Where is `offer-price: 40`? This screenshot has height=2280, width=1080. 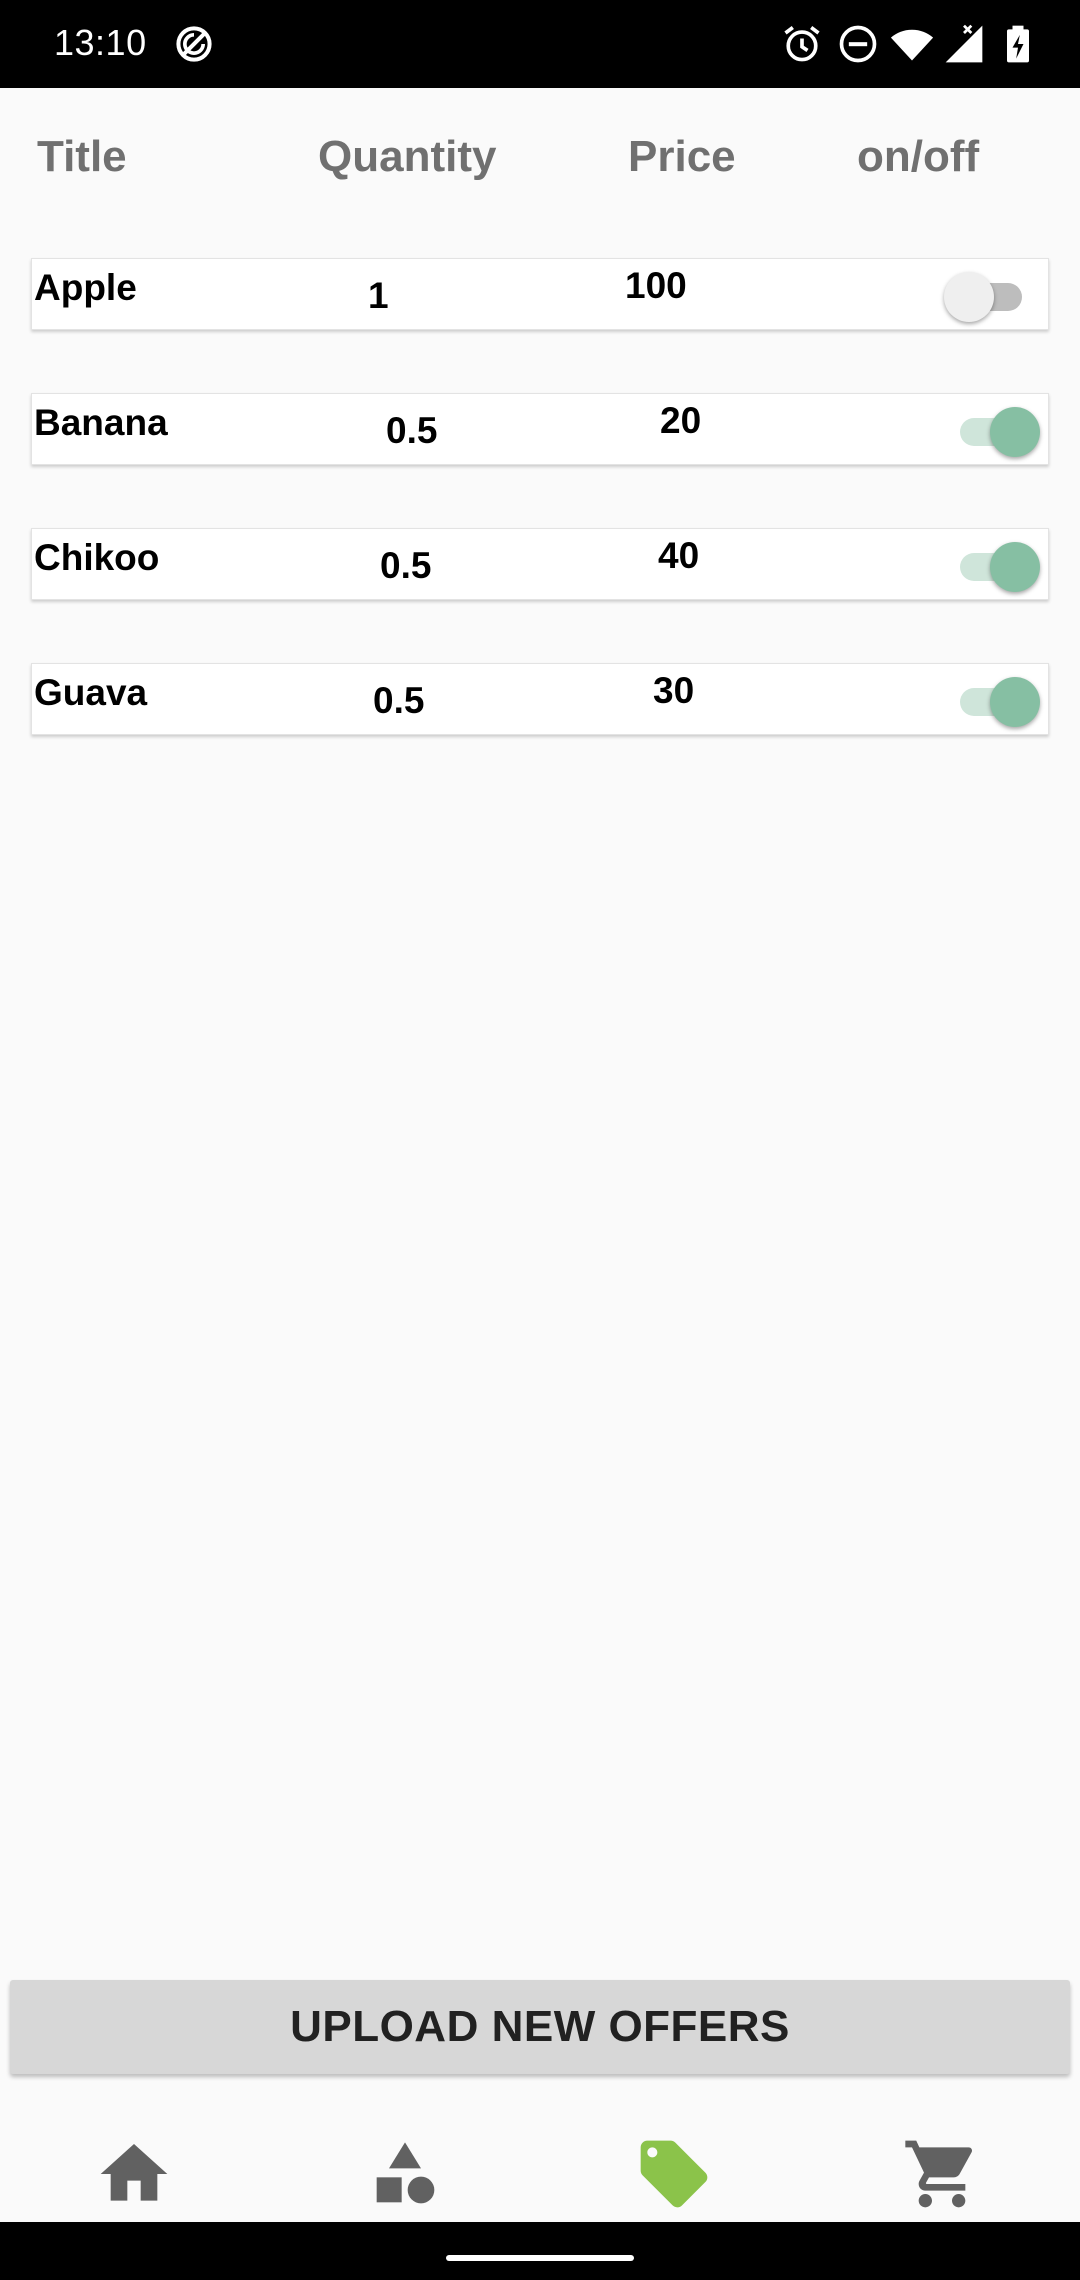
offer-price: 40 is located at coordinates (679, 555).